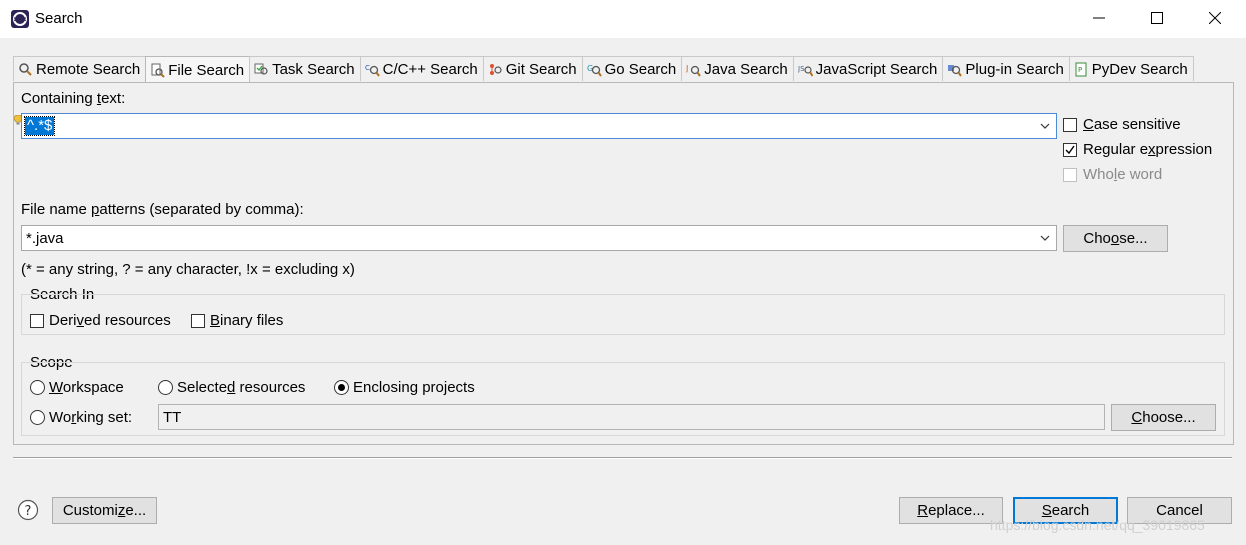  I want to click on tab-task-search: Task Search, so click(305, 68).